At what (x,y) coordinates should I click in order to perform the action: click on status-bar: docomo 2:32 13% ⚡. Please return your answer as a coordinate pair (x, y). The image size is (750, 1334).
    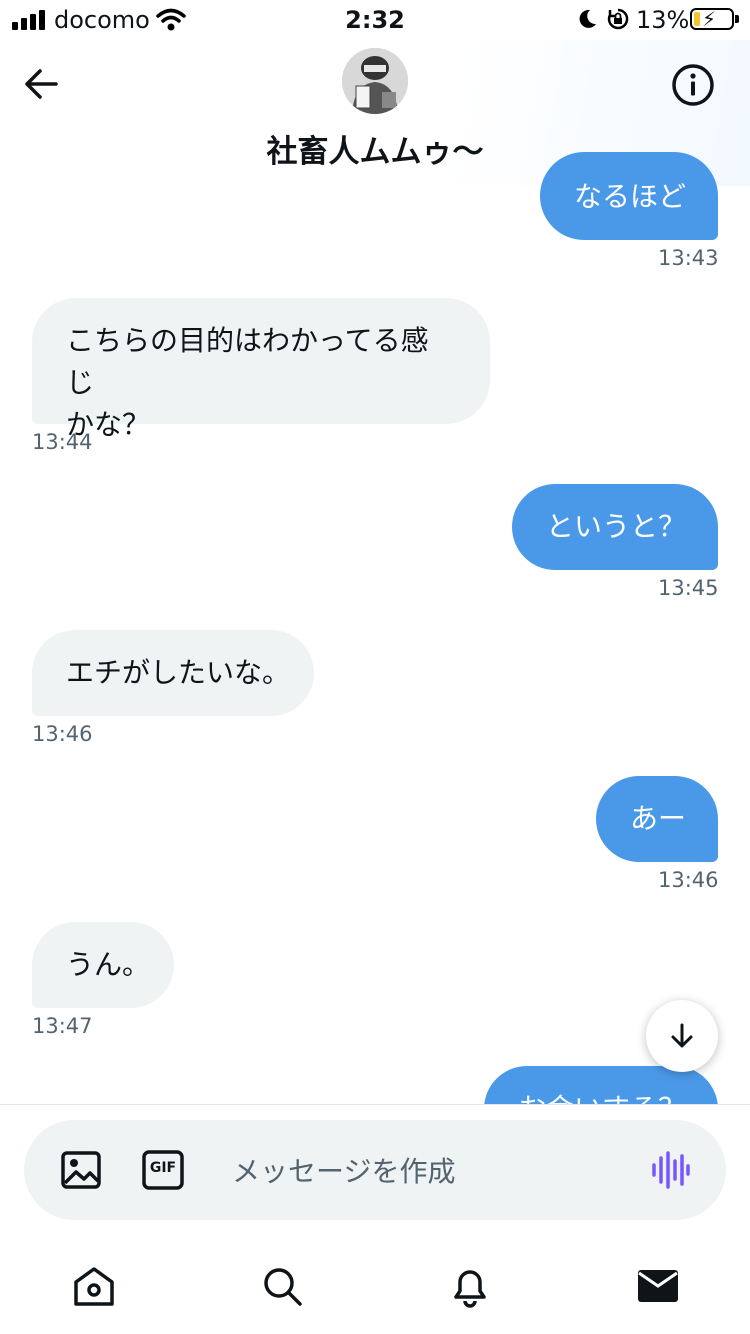
    Looking at the image, I should click on (375, 20).